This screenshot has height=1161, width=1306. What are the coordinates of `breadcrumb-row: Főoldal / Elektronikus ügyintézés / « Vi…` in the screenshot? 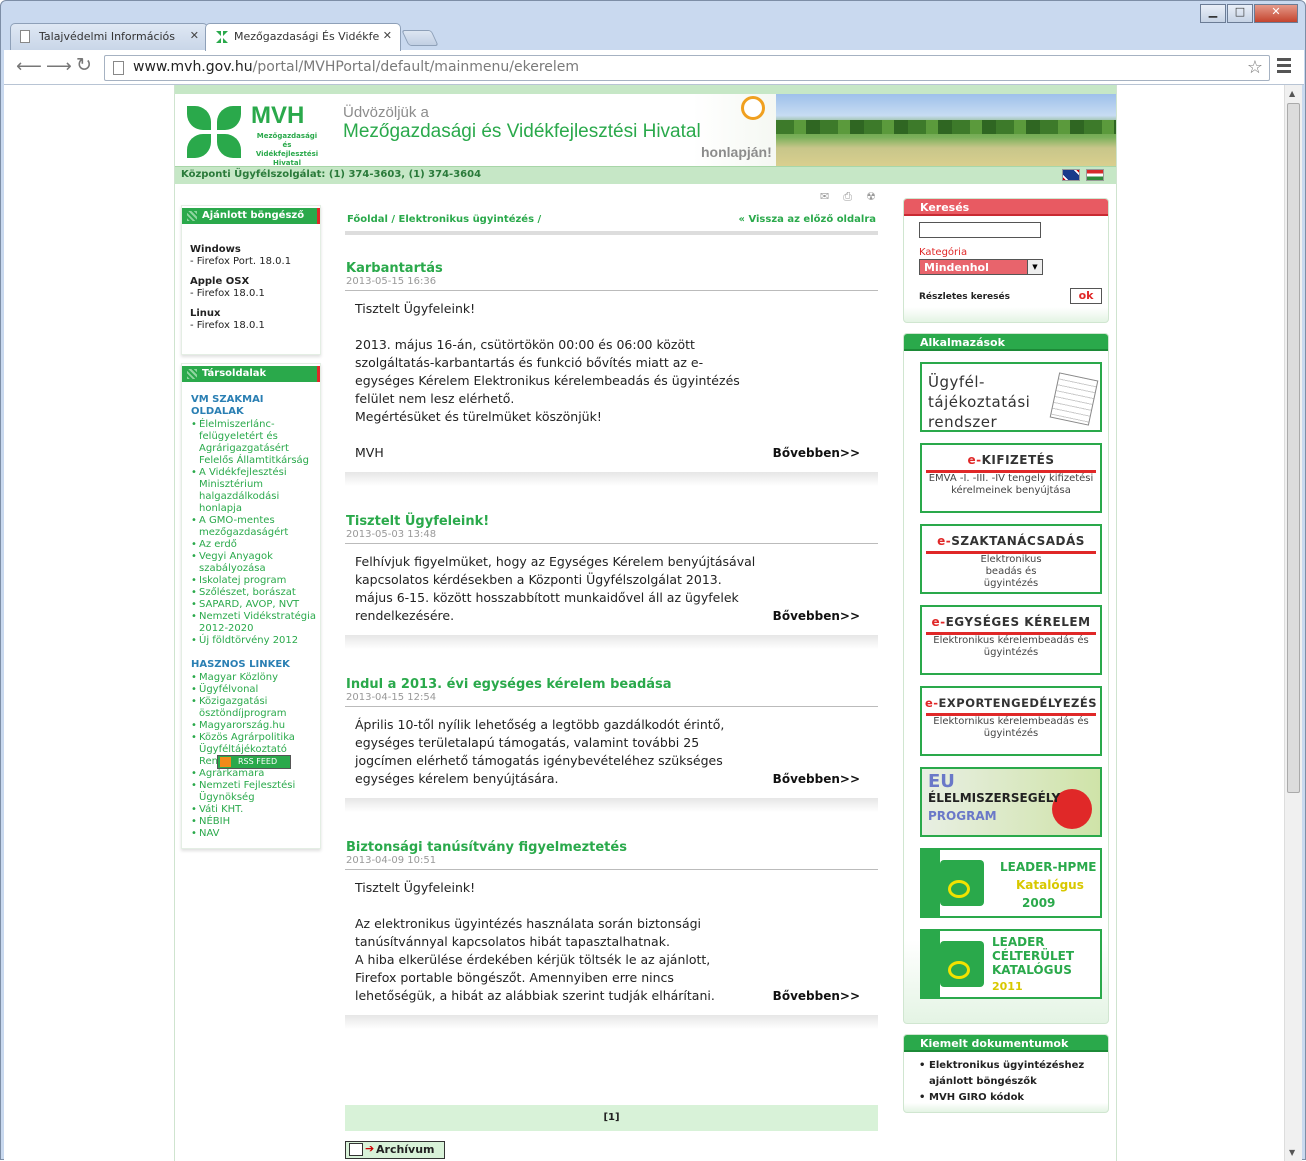 It's located at (611, 220).